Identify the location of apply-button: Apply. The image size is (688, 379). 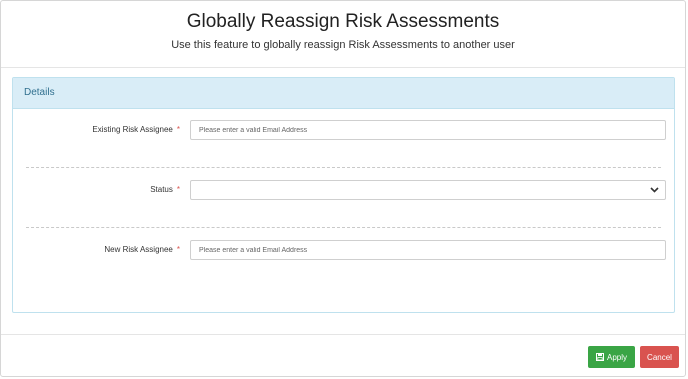
(611, 357).